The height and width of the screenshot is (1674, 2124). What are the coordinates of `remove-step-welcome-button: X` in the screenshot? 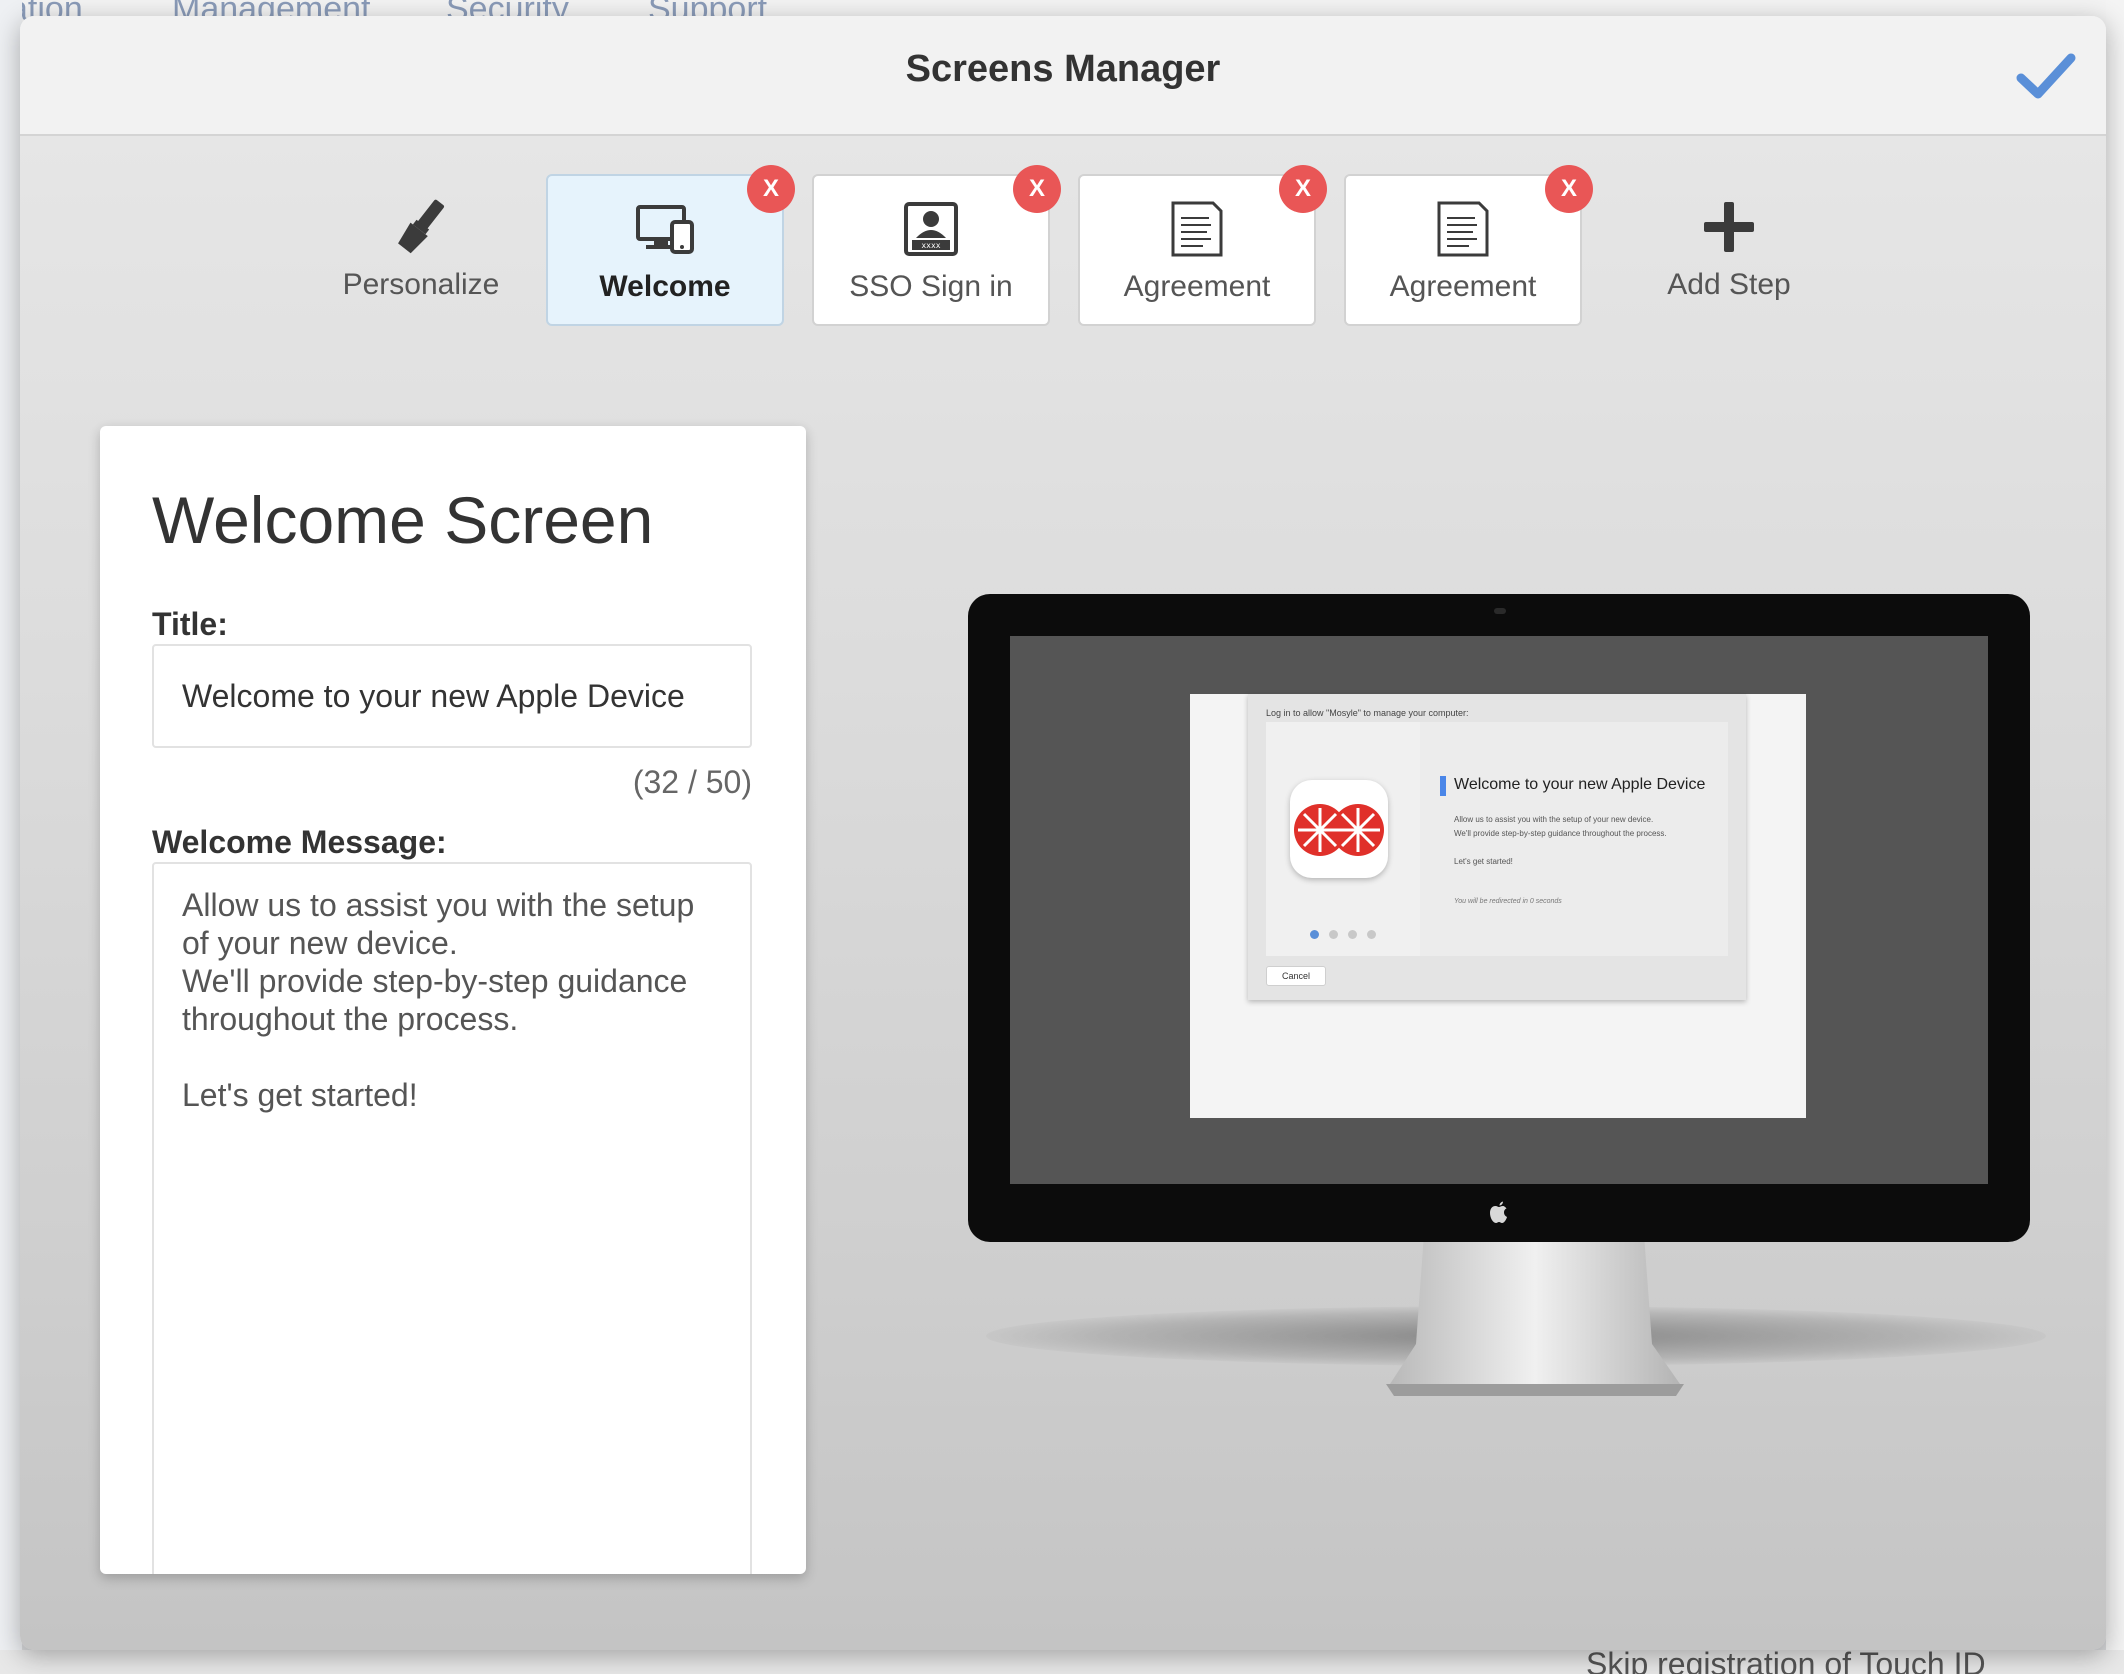 It's located at (771, 189).